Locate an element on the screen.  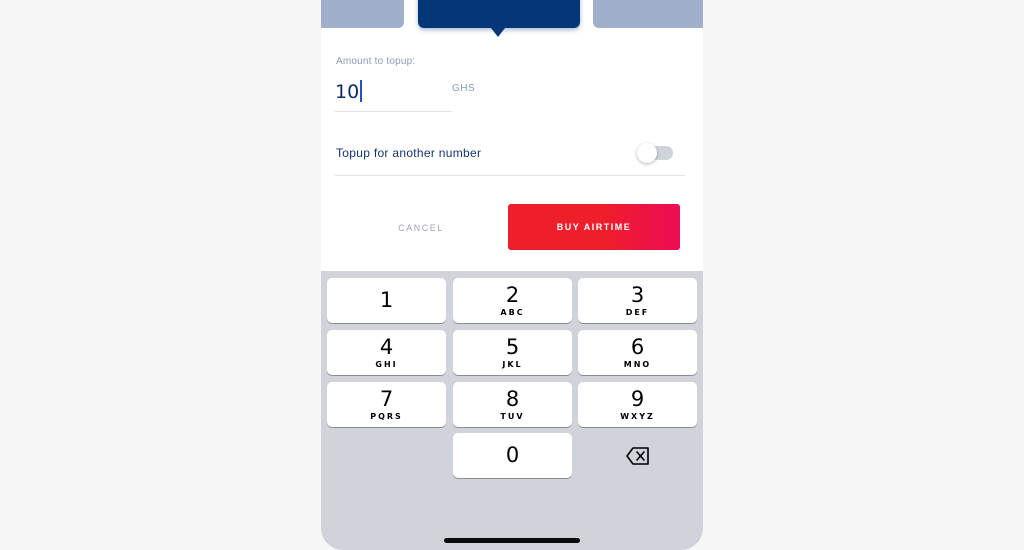
operator-carousel is located at coordinates (512, 18).